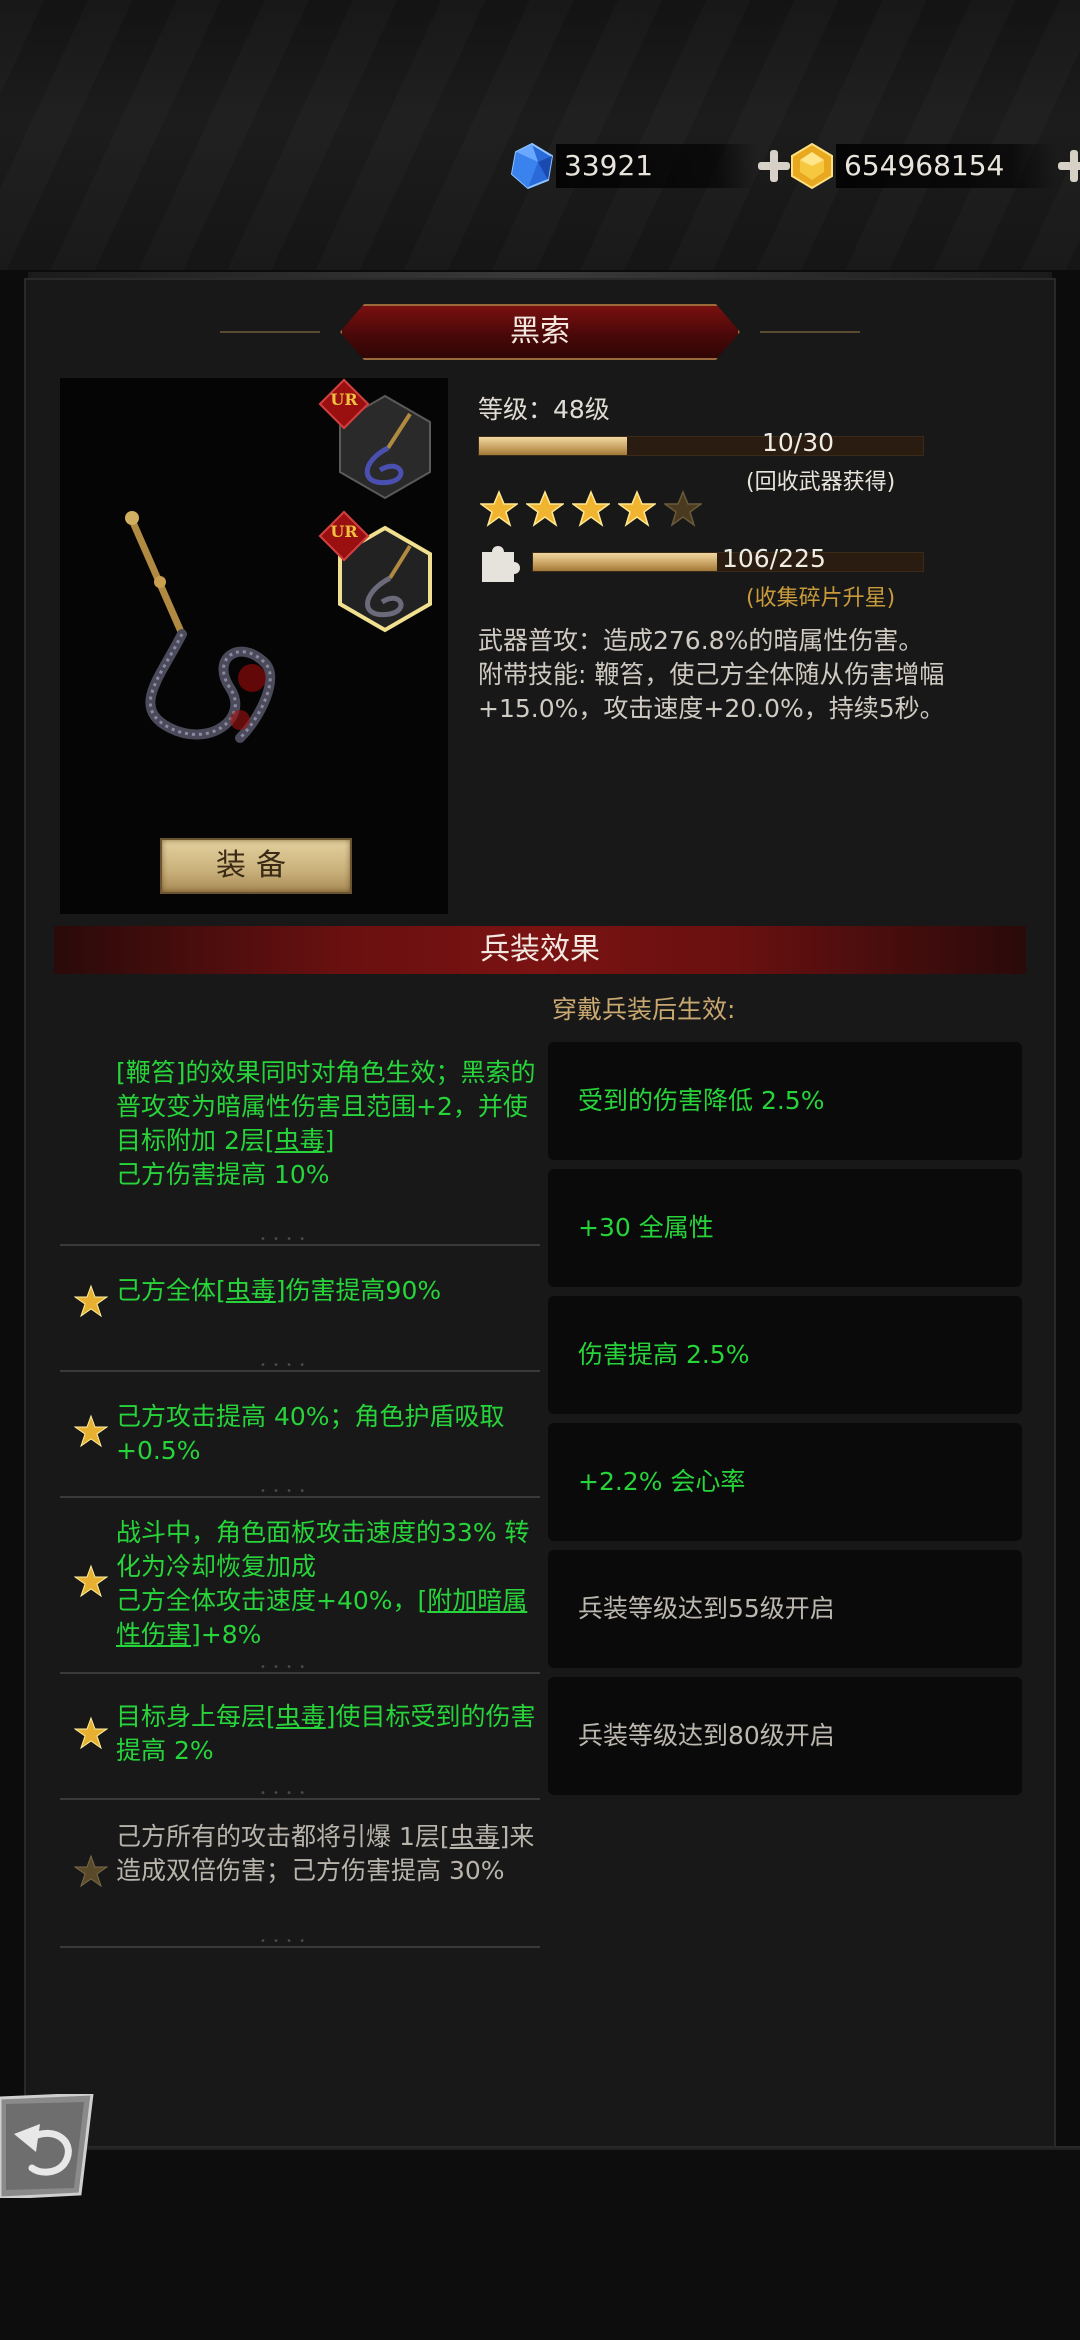  What do you see at coordinates (946, 166) in the screenshot?
I see `gold-count: 654968154` at bounding box center [946, 166].